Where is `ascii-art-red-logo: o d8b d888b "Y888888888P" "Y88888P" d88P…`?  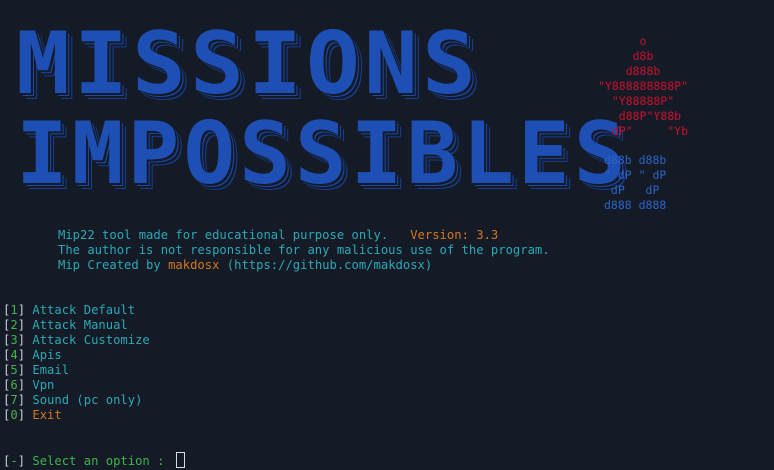 ascii-art-red-logo: o d8b d888b "Y888888888P" "Y88888P" d88P… is located at coordinates (643, 86).